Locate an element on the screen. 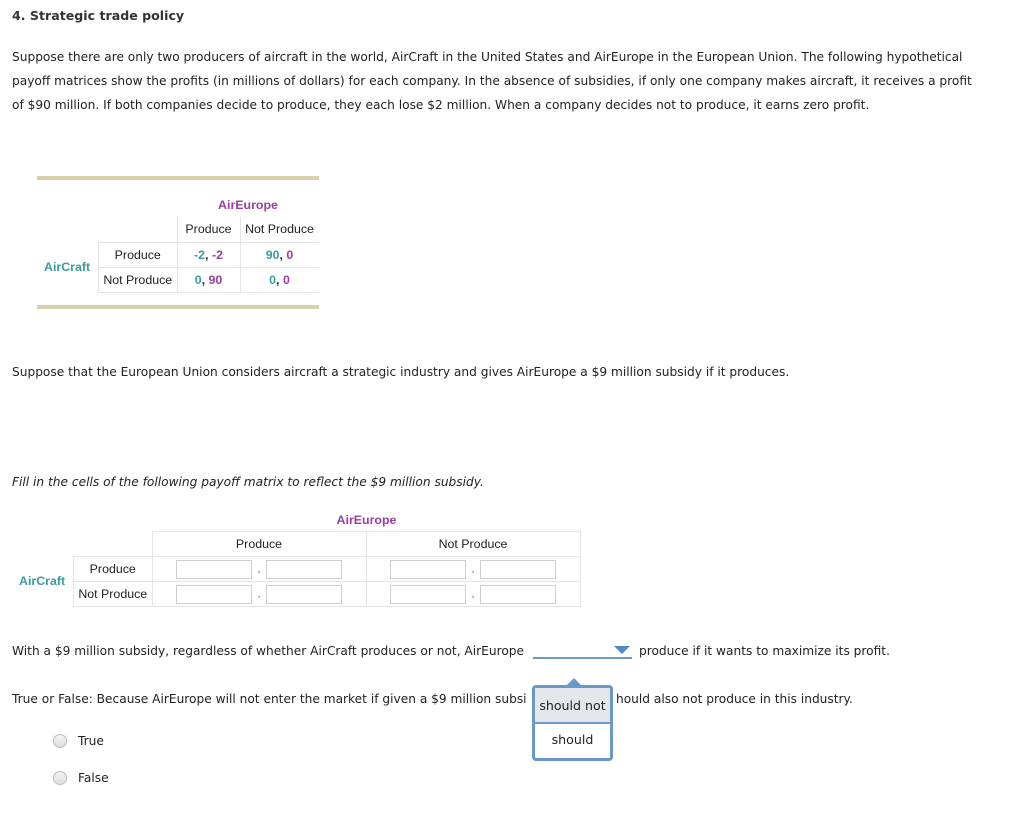 This screenshot has height=815, width=1024. option-label: True is located at coordinates (91, 741).